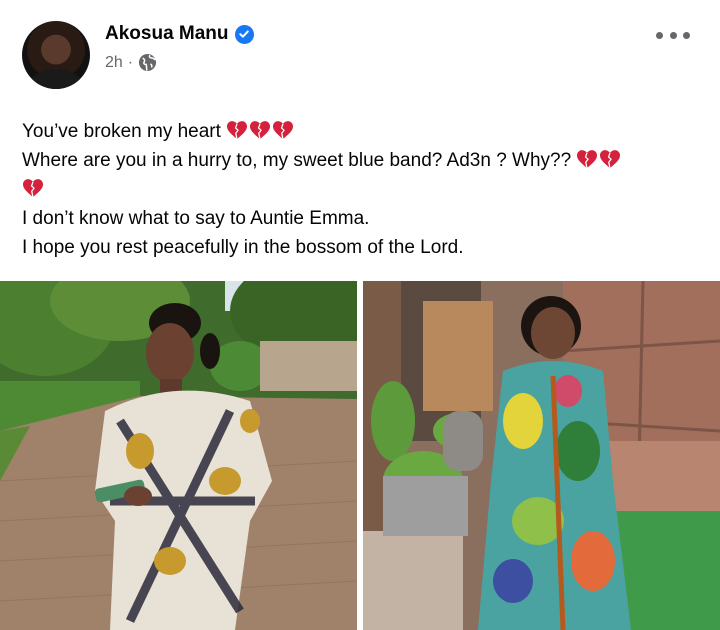  I want to click on post-line-3: I don’t know what to say to Auntie Emma., so click(196, 218).